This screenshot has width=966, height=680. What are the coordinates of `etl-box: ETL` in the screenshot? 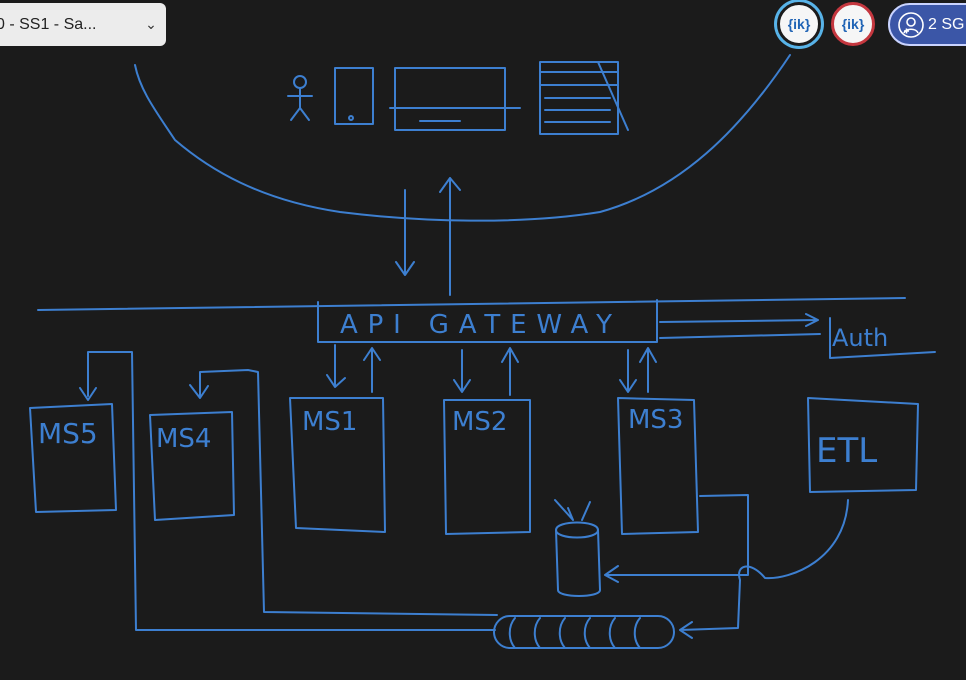 It's located at (863, 445).